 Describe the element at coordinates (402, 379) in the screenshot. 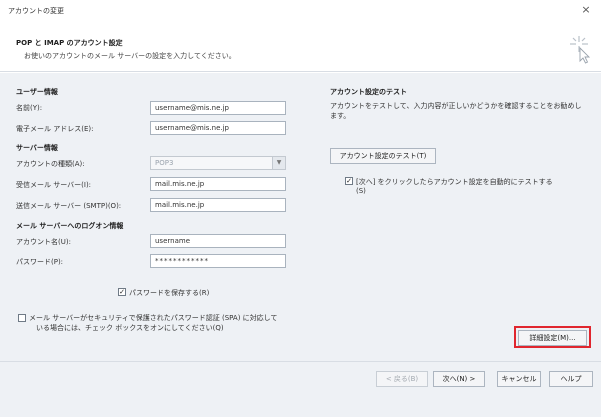

I see `back-button: < 戻る(B)` at that location.